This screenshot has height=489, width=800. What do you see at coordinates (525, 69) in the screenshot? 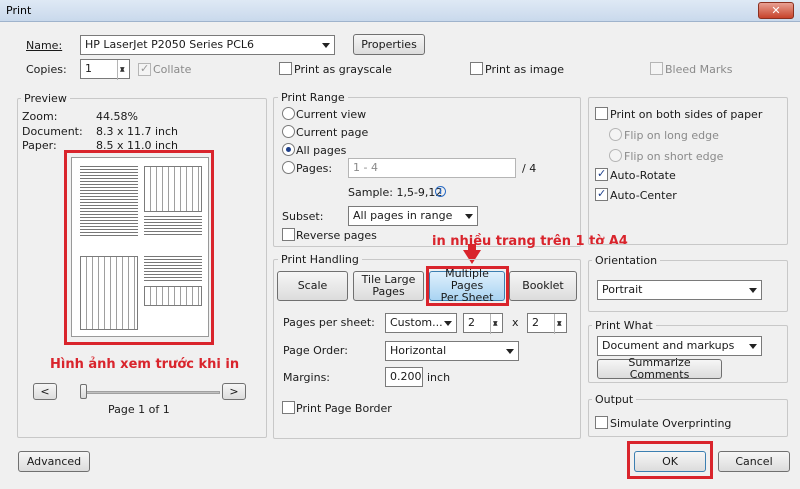
I see `print-as-image-label: Print as image` at bounding box center [525, 69].